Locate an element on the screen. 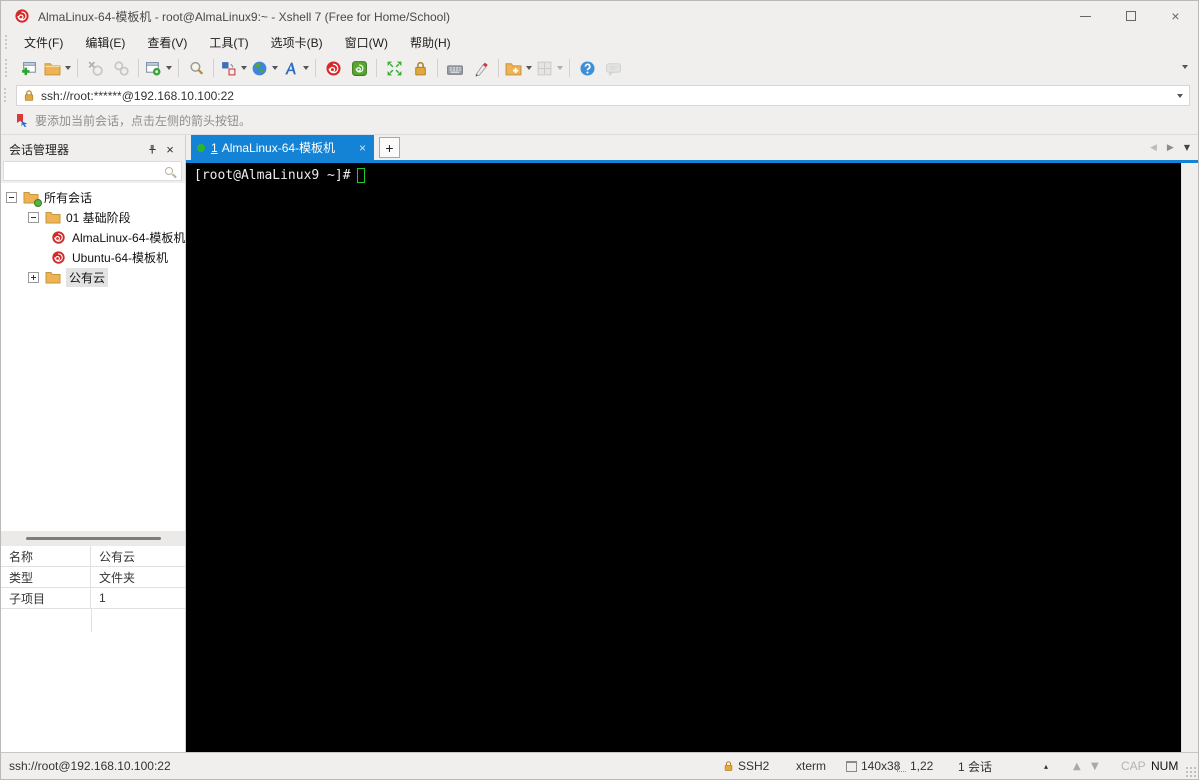 The width and height of the screenshot is (1199, 780). menu-file: 文件(F) is located at coordinates (43, 42).